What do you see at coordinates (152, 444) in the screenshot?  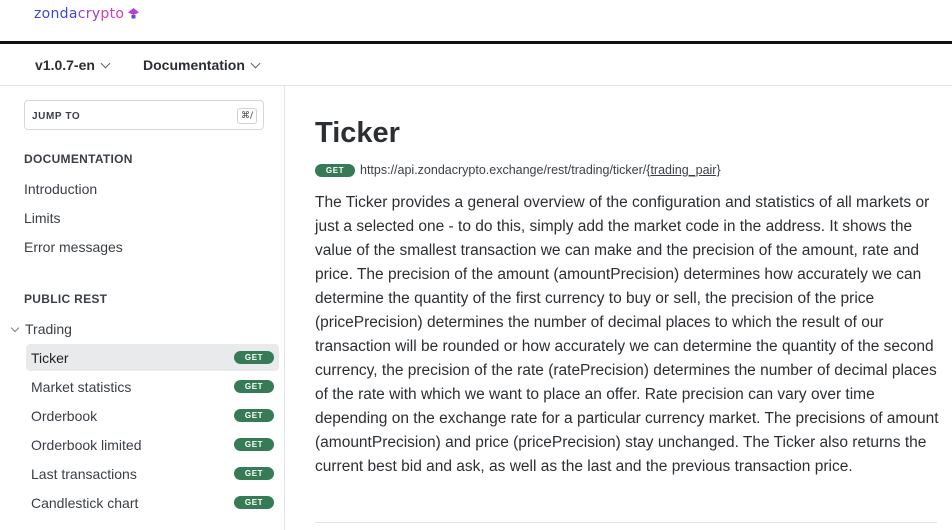 I see `sidebar-item-orderbook-limited: Orderbook limited GET` at bounding box center [152, 444].